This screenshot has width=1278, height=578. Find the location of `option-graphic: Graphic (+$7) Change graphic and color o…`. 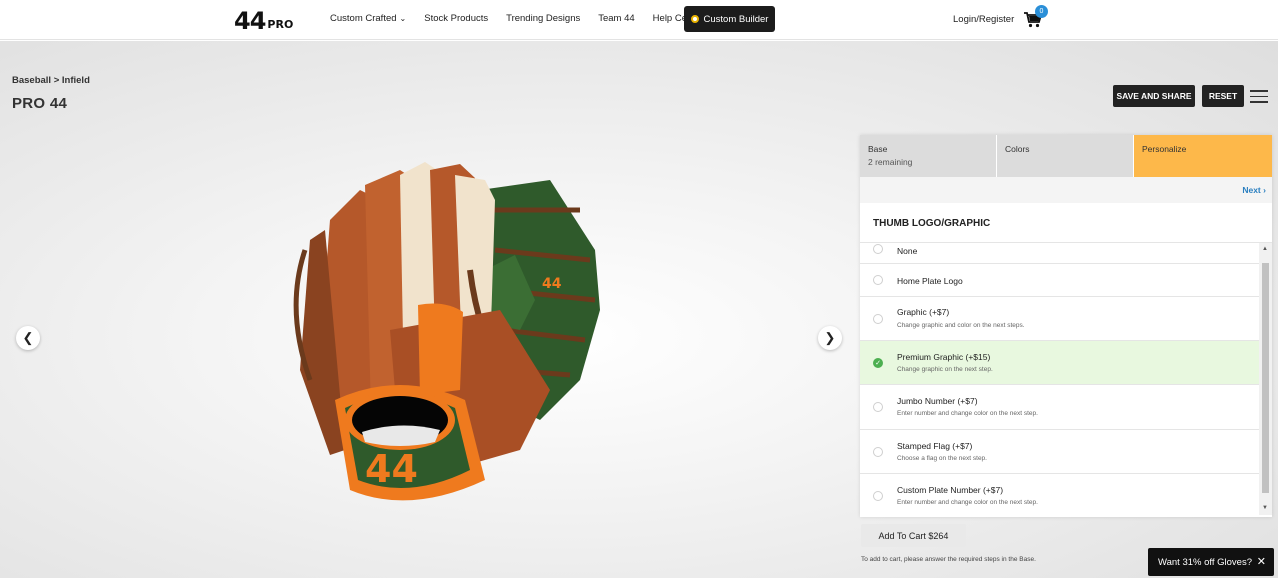

option-graphic: Graphic (+$7) Change graphic and color o… is located at coordinates (1059, 319).